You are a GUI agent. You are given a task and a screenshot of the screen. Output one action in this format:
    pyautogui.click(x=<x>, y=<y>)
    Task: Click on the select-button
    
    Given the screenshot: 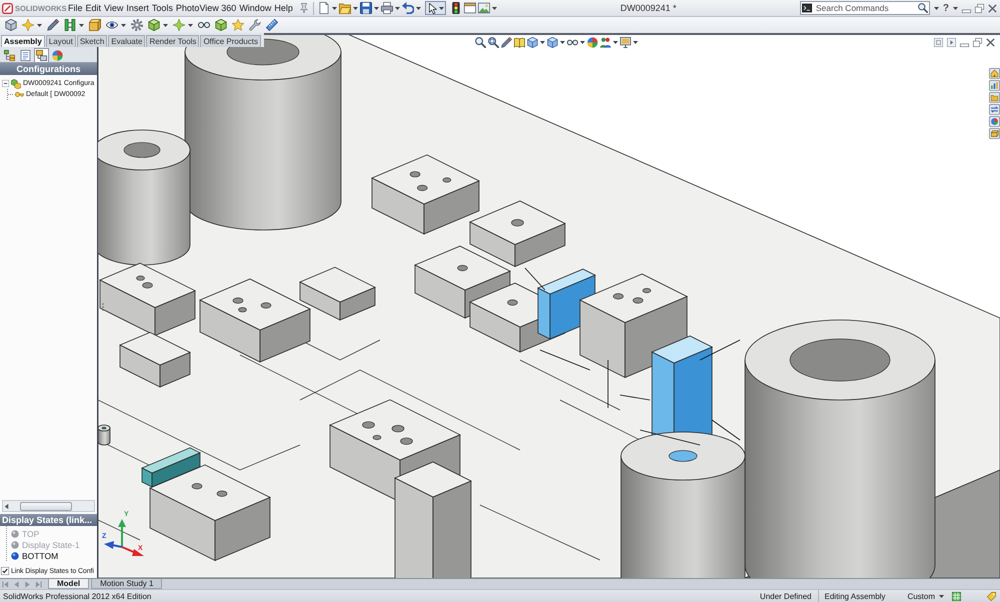 What is the action you would take?
    pyautogui.click(x=435, y=8)
    